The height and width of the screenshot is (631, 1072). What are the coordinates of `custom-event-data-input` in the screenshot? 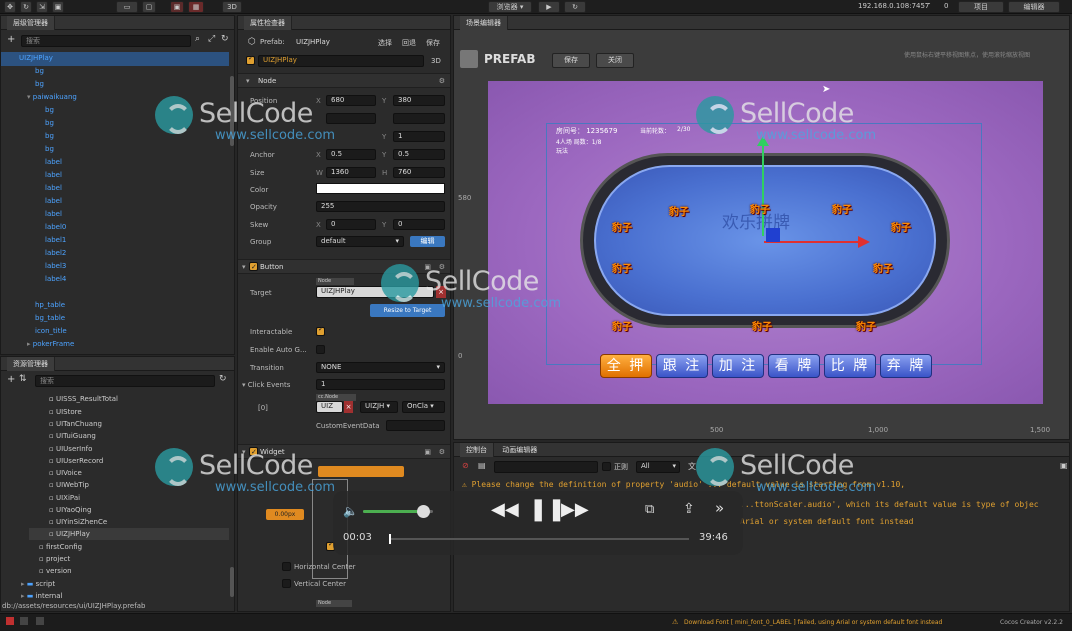 It's located at (415, 425).